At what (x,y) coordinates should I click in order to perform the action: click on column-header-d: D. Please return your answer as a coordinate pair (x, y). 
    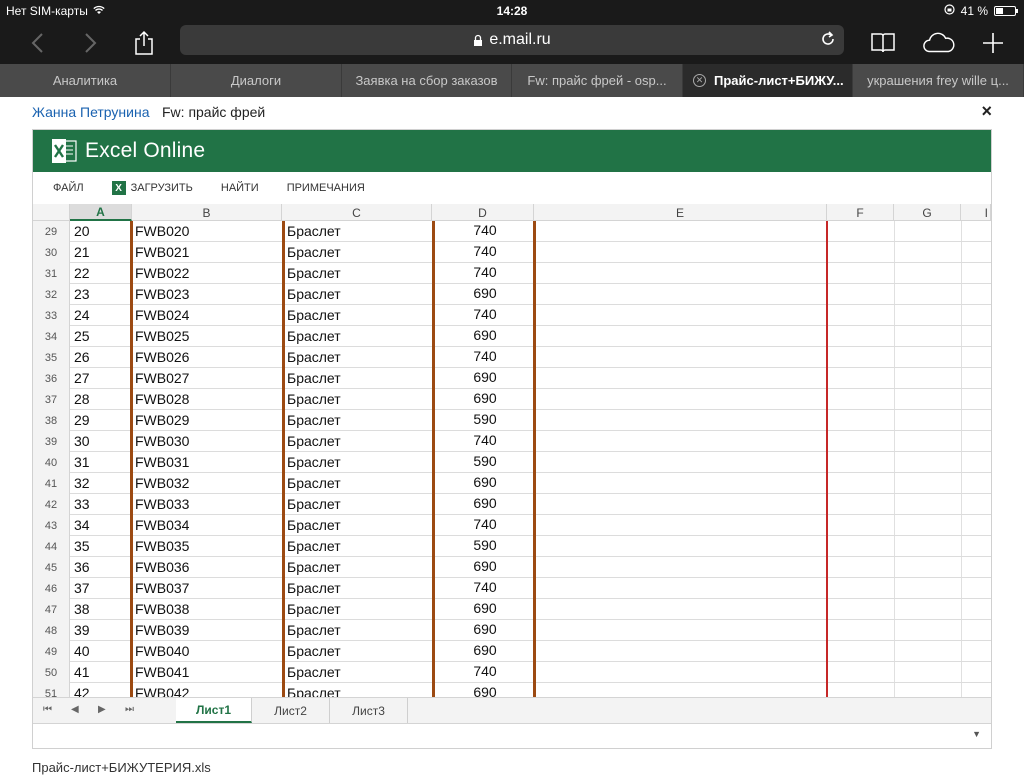
    Looking at the image, I should click on (483, 212).